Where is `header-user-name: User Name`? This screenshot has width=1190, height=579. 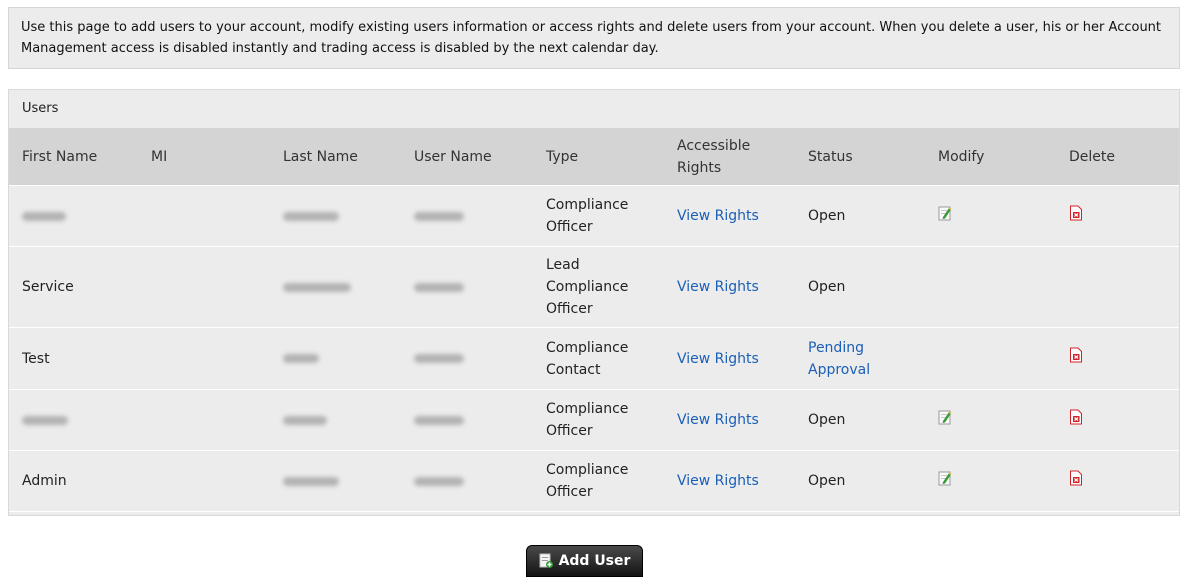
header-user-name: User Name is located at coordinates (453, 156).